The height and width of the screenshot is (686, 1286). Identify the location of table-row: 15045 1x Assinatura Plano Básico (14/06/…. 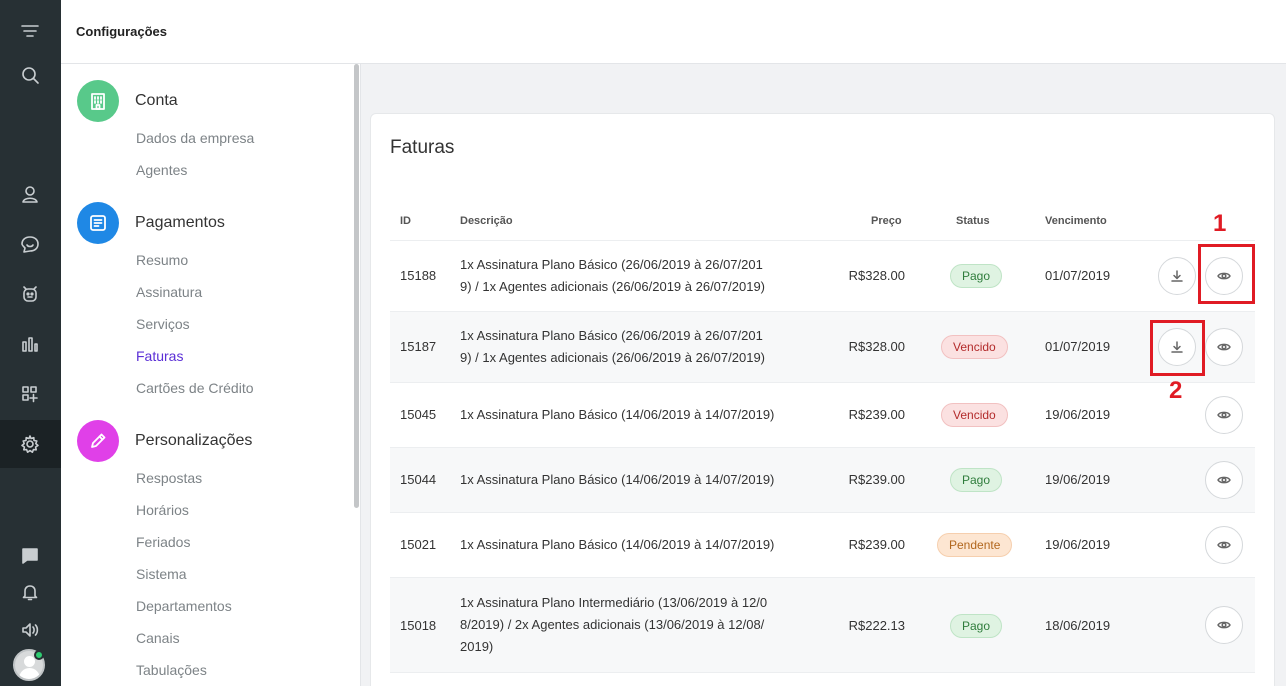
(822, 414).